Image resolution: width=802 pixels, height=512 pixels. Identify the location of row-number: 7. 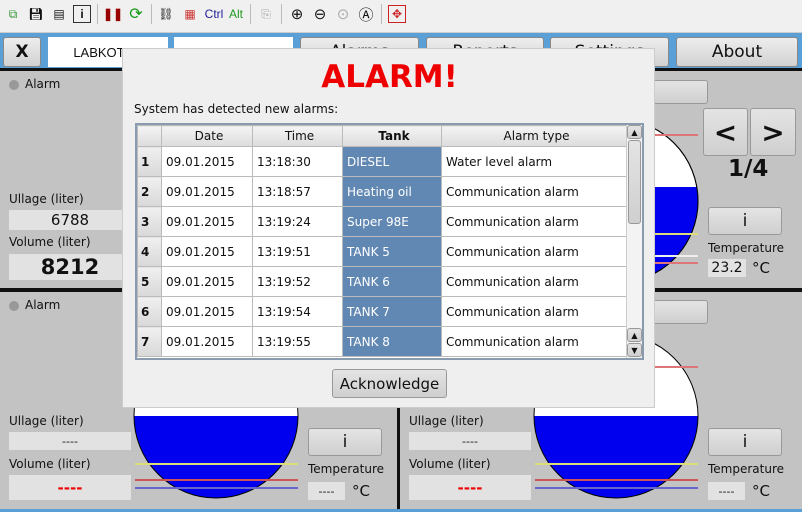
(149, 341).